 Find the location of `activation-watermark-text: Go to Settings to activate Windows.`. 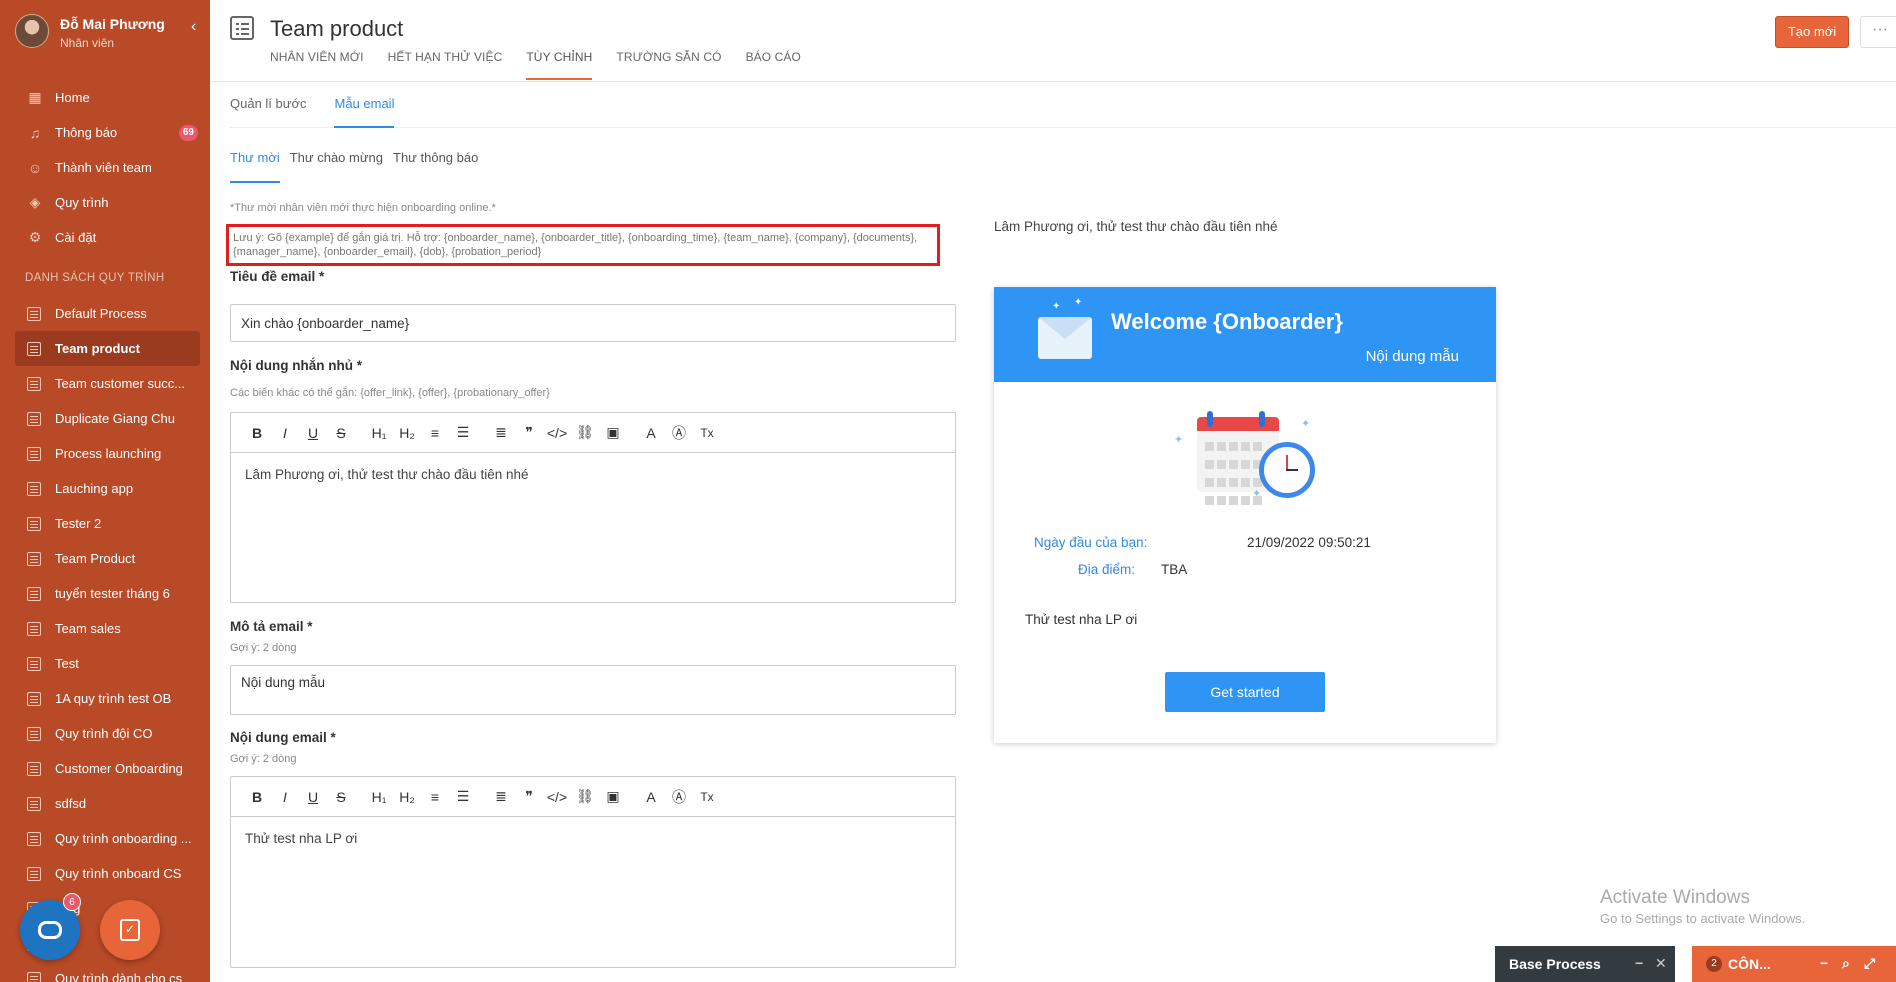

activation-watermark-text: Go to Settings to activate Windows. is located at coordinates (1703, 918).